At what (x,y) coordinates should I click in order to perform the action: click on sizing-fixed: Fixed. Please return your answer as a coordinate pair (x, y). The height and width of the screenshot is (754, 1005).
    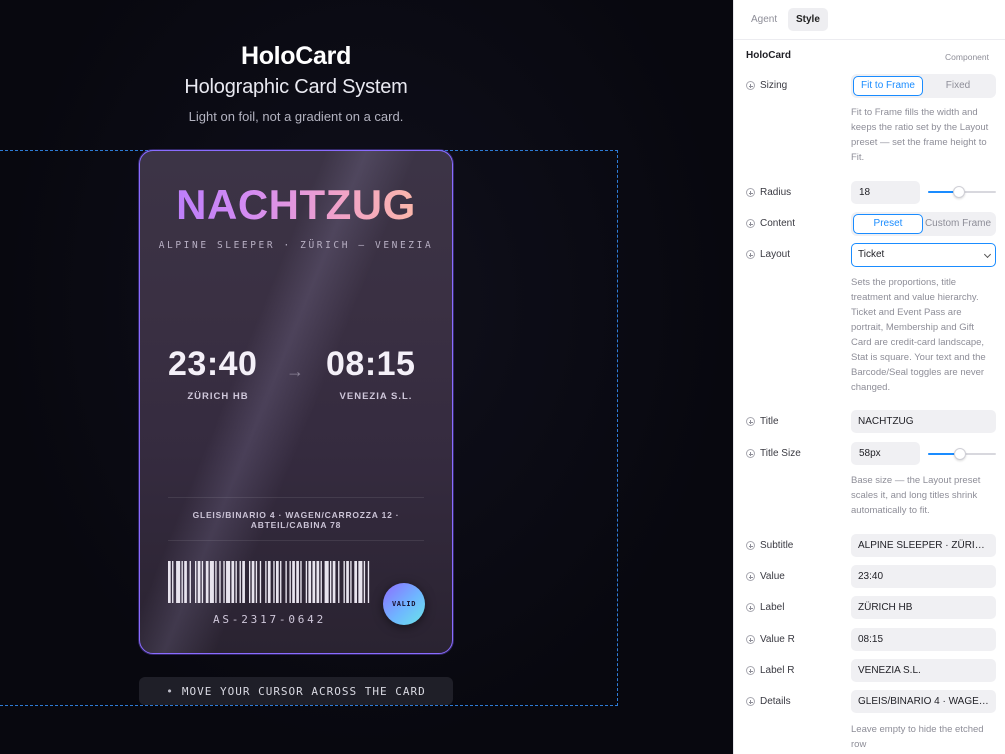
    Looking at the image, I should click on (958, 86).